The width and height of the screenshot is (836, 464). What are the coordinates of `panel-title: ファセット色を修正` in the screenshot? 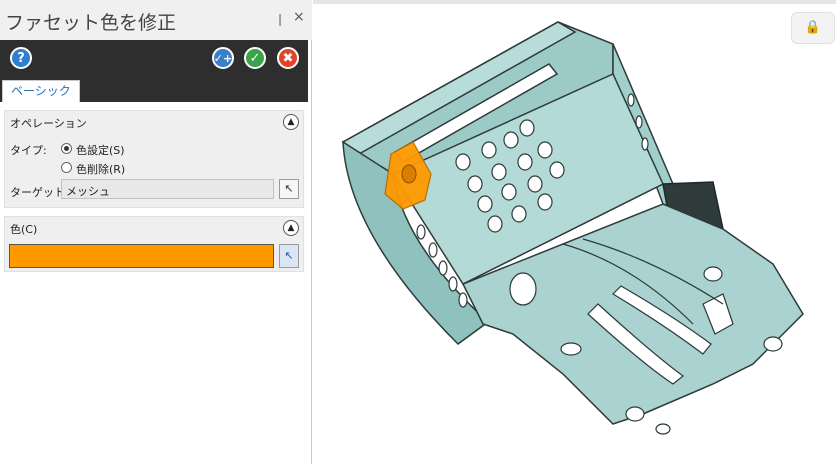 It's located at (91, 23).